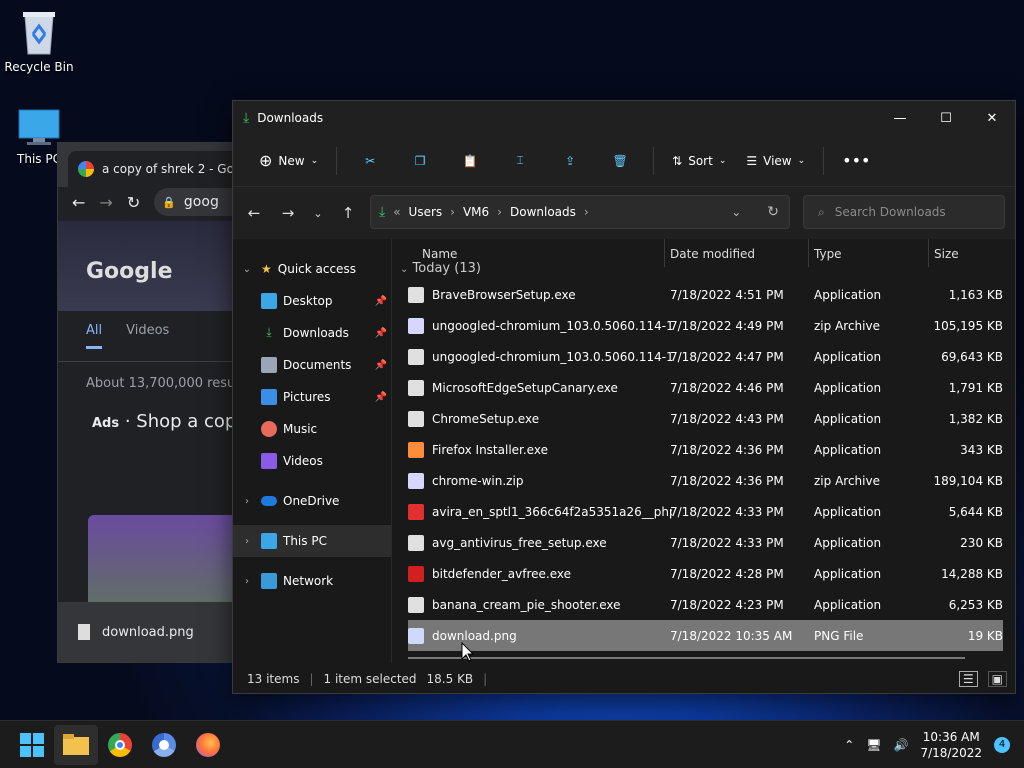 This screenshot has width=1024, height=768. I want to click on cut-icon: ✂, so click(370, 161).